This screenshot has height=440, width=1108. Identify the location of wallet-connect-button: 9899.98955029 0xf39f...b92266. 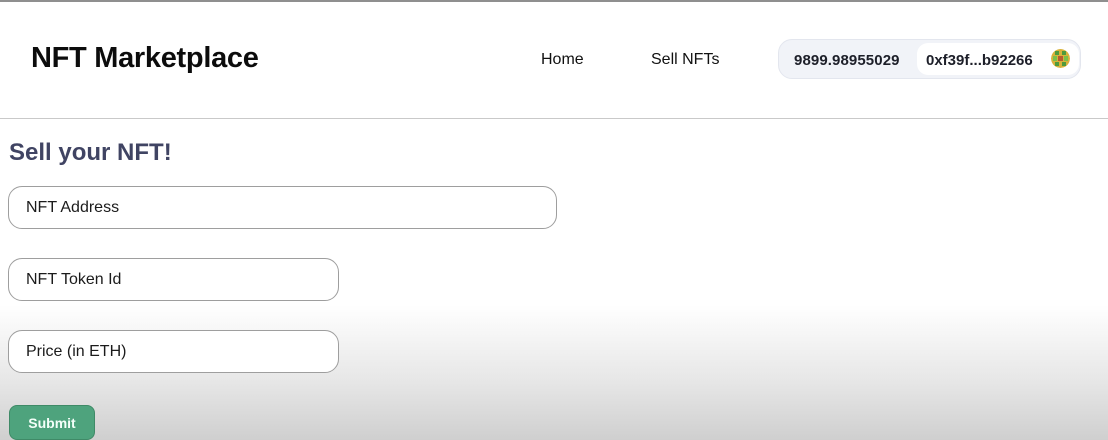
(929, 59).